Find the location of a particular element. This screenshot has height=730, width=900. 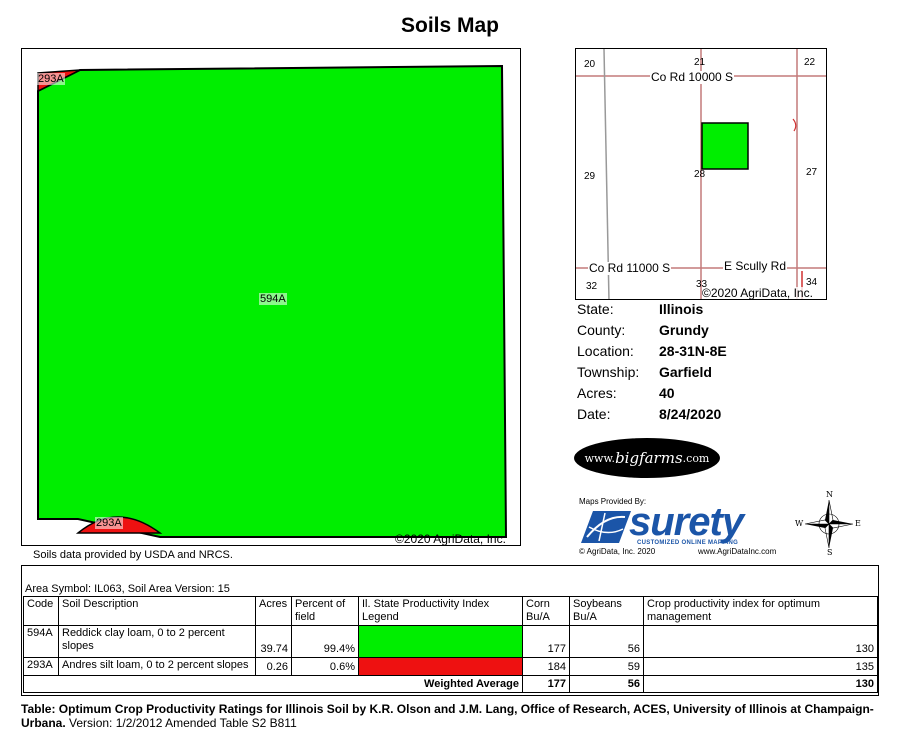

table-header: Corn Bu/A is located at coordinates (546, 611).